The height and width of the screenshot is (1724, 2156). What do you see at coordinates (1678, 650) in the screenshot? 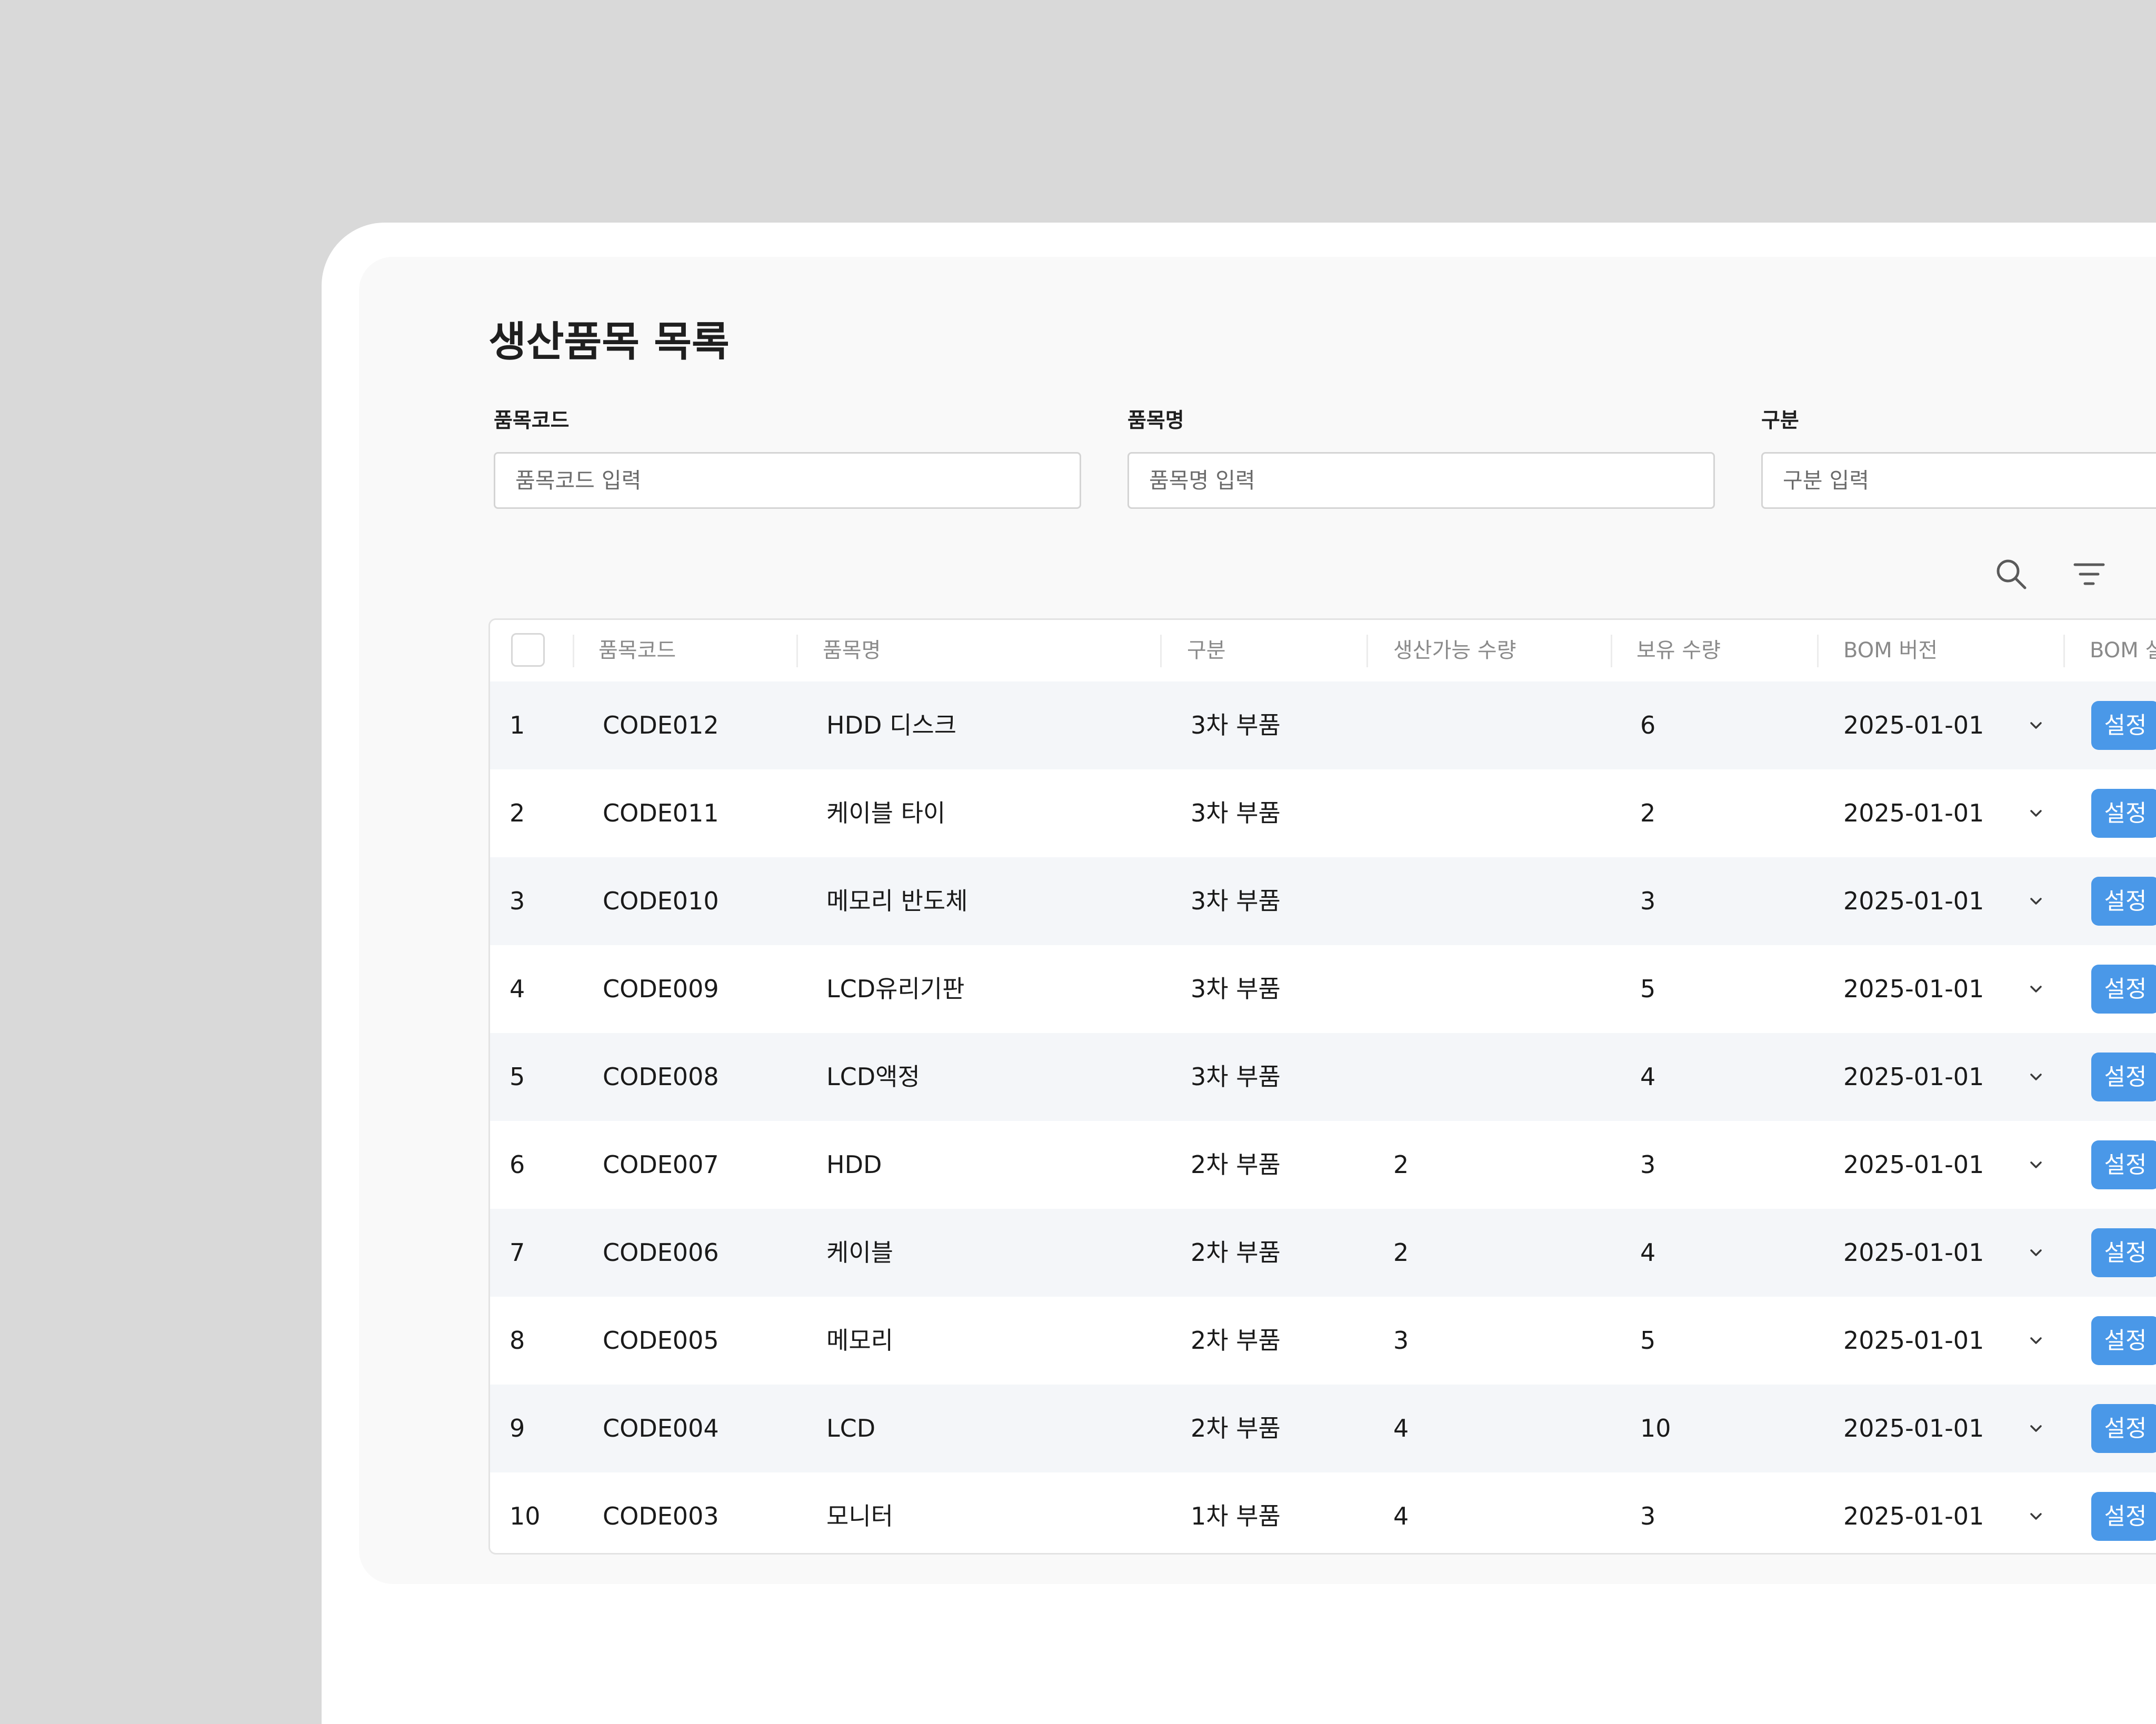
I see `column-header-stock-qty: 보유 수량` at bounding box center [1678, 650].